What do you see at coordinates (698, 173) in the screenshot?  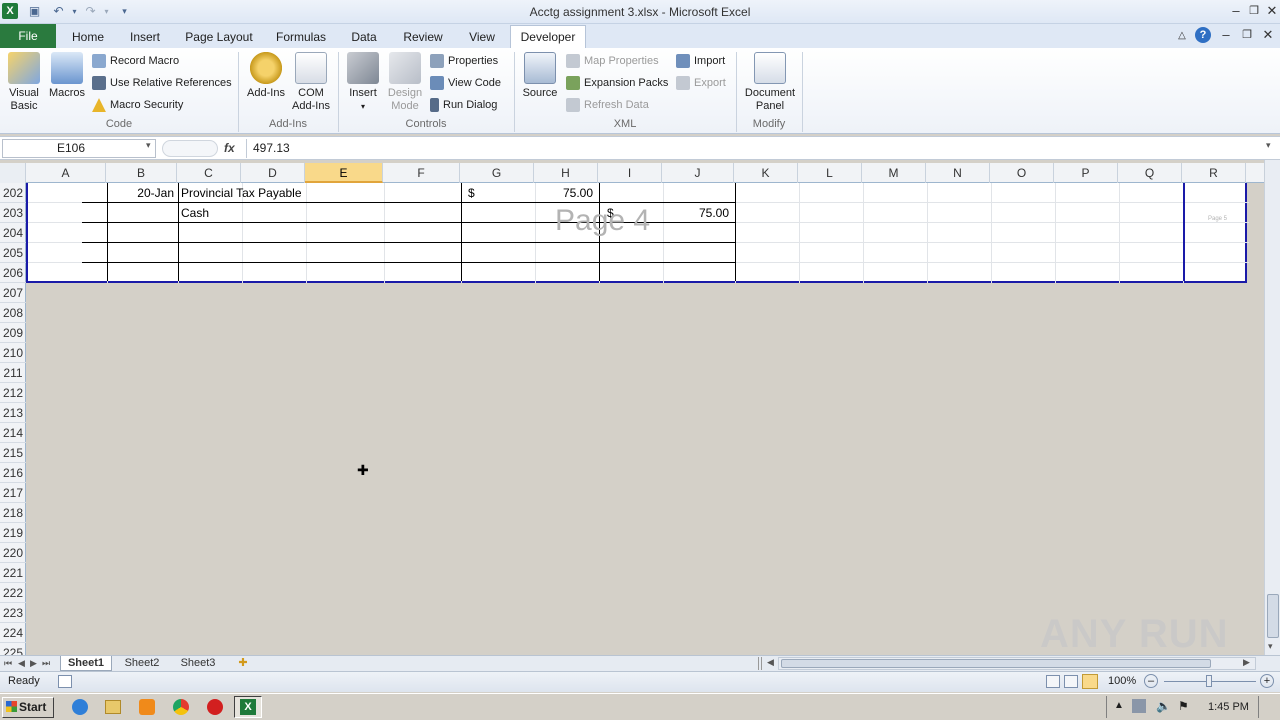 I see `column-header-j: J` at bounding box center [698, 173].